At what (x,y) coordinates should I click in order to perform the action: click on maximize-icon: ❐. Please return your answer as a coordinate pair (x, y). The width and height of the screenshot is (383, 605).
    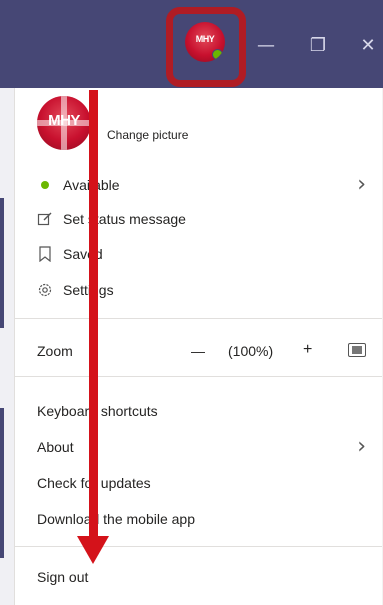
    Looking at the image, I should click on (318, 46).